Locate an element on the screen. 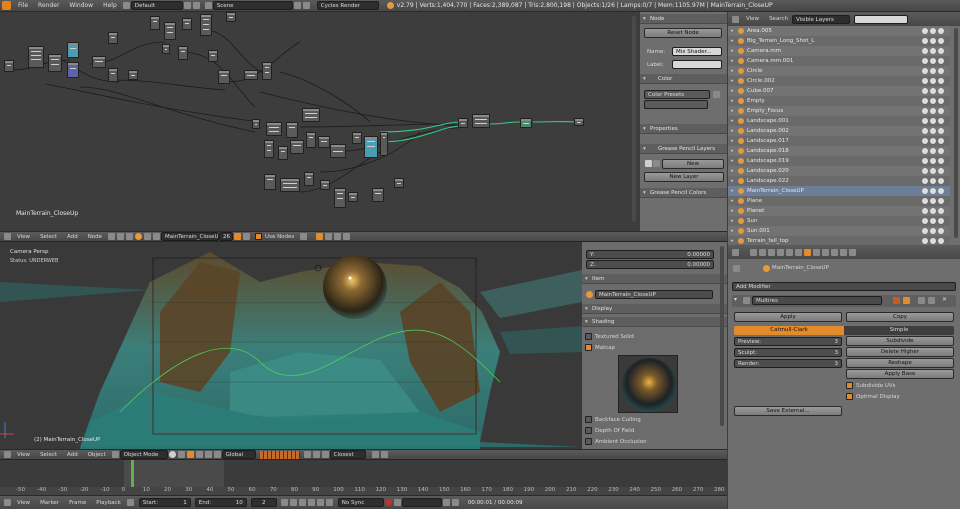 The width and height of the screenshot is (960, 509). outliner-item-name: Landscape.022 is located at coordinates (768, 181).